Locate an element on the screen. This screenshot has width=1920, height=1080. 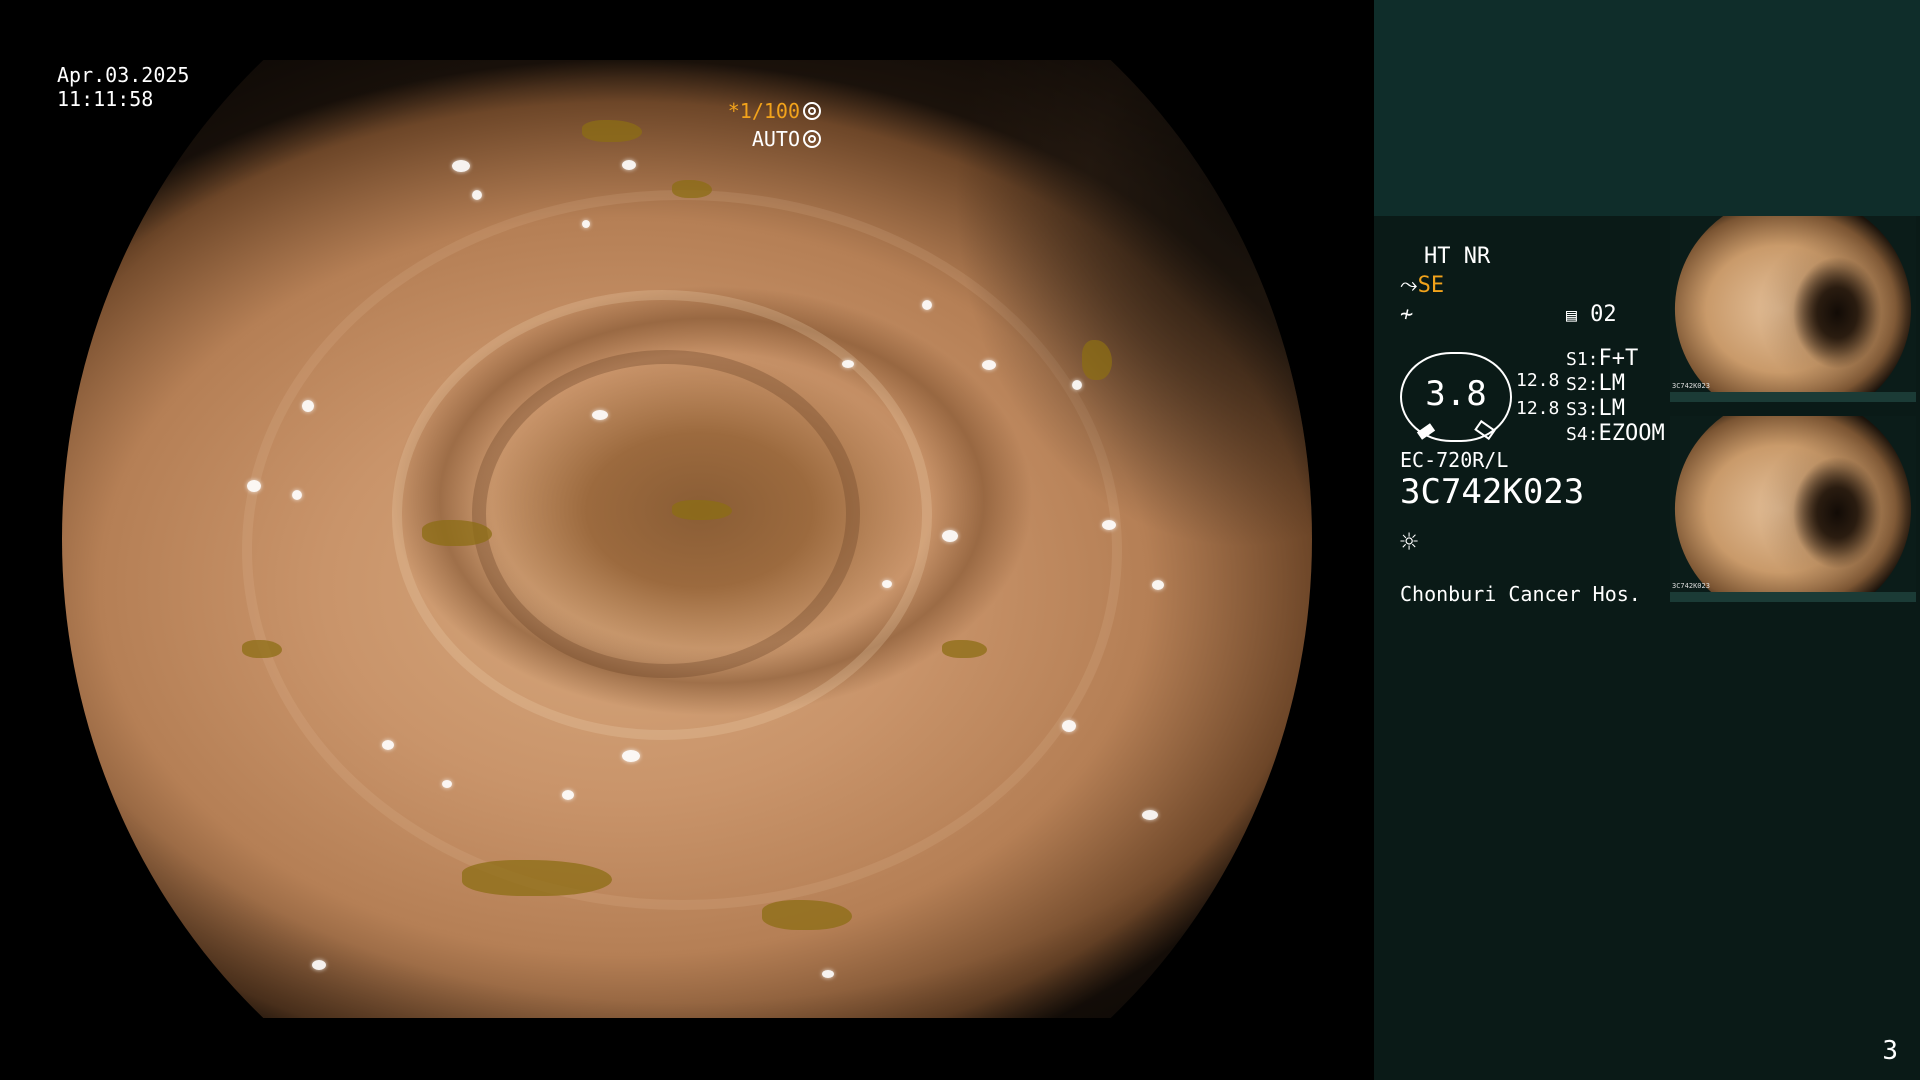
switch-value: F+T is located at coordinates (1618, 358).